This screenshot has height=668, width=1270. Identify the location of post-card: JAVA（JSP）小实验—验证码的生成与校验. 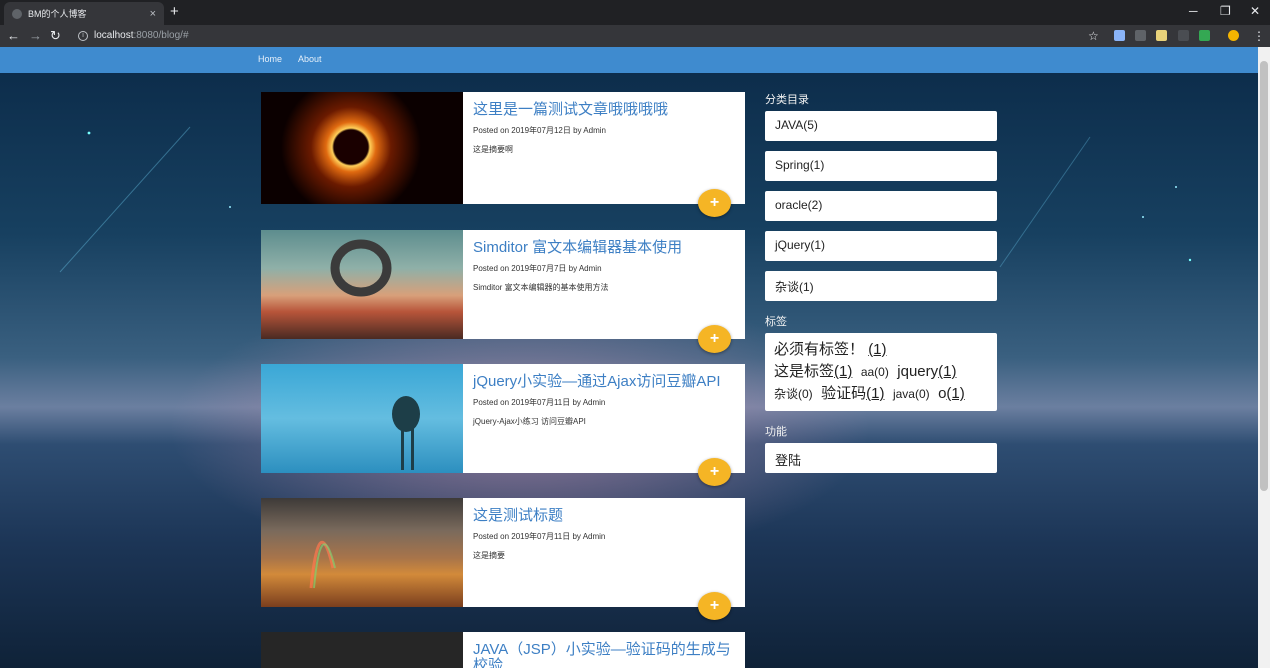
(503, 650).